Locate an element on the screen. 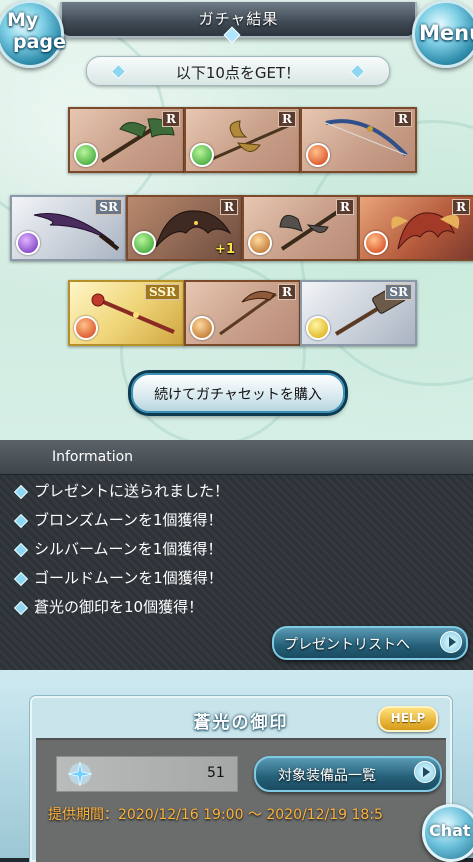 The width and height of the screenshot is (473, 862). availability-period: 提供期間：2020/12/16 19:00 ～ 2020/12/19 18:5 is located at coordinates (215, 815).